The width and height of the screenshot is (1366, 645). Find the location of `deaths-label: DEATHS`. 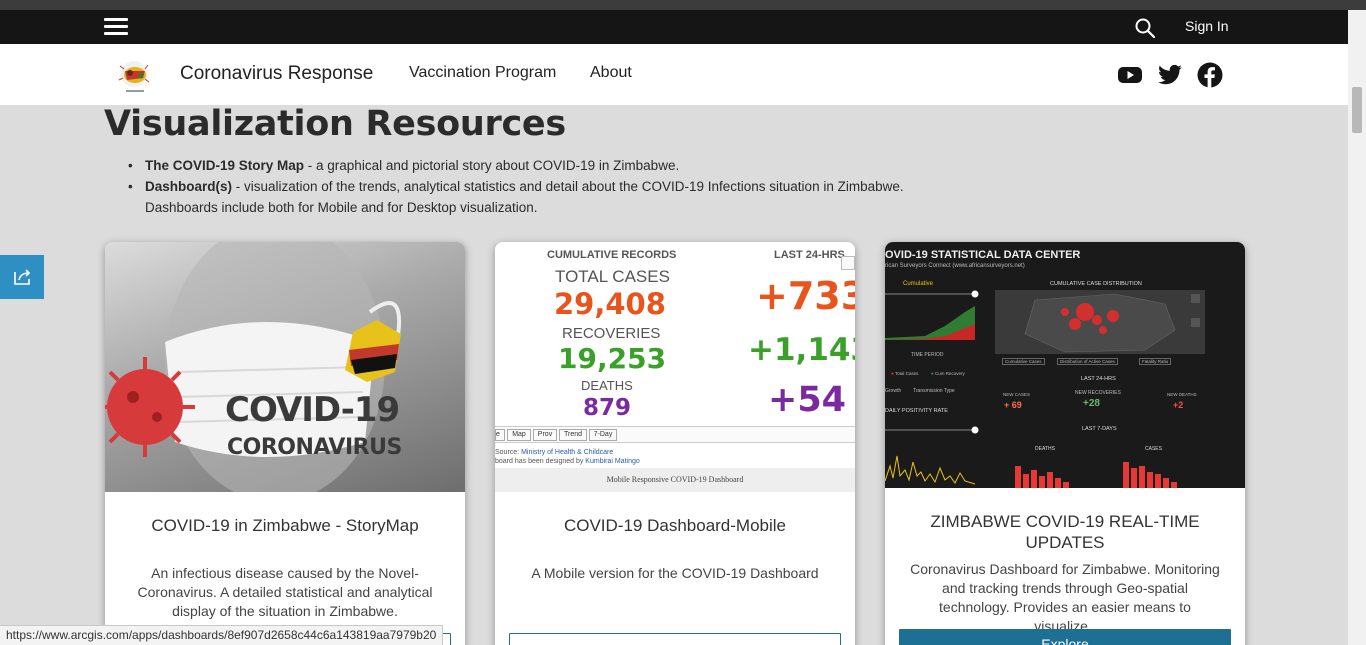

deaths-label: DEATHS is located at coordinates (607, 385).